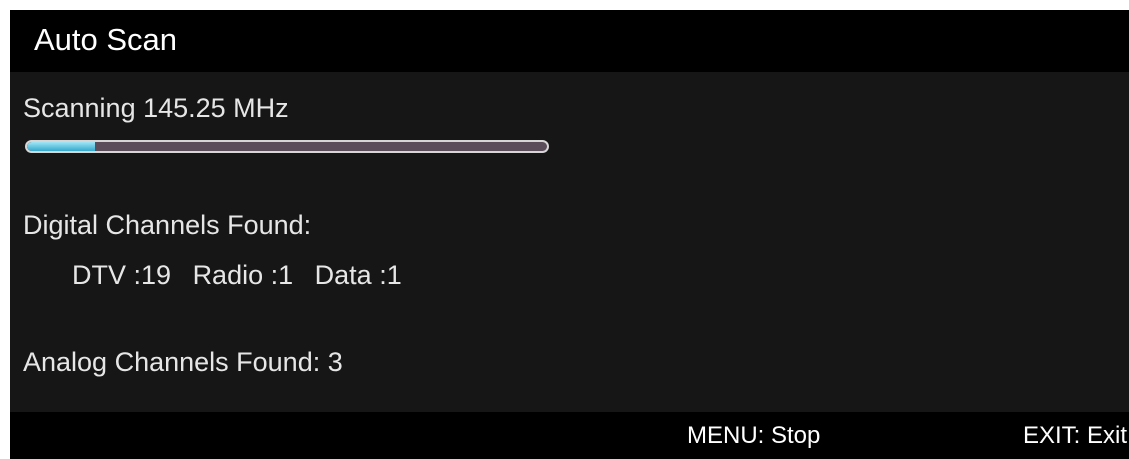 The image size is (1129, 459). I want to click on data-count: Data :1, so click(358, 275).